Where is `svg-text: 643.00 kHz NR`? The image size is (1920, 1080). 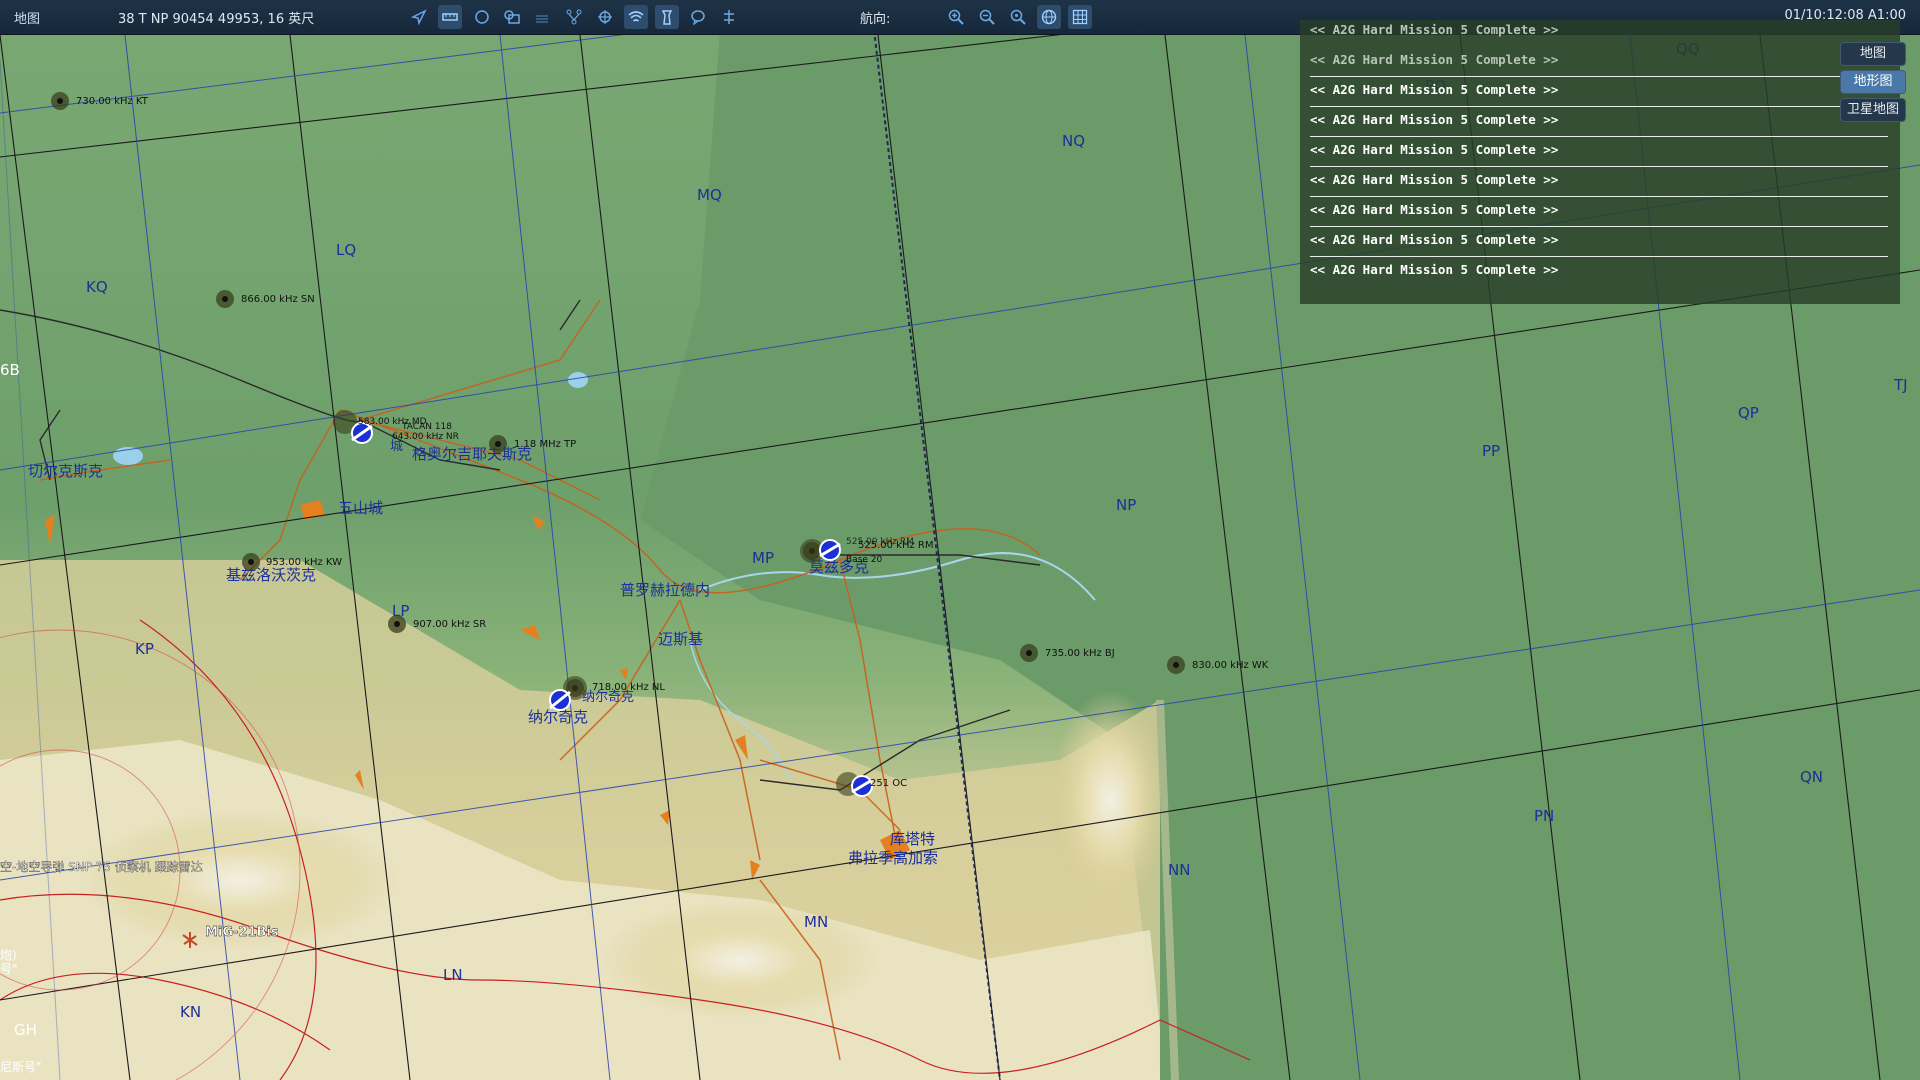 svg-text: 643.00 kHz NR is located at coordinates (425, 437).